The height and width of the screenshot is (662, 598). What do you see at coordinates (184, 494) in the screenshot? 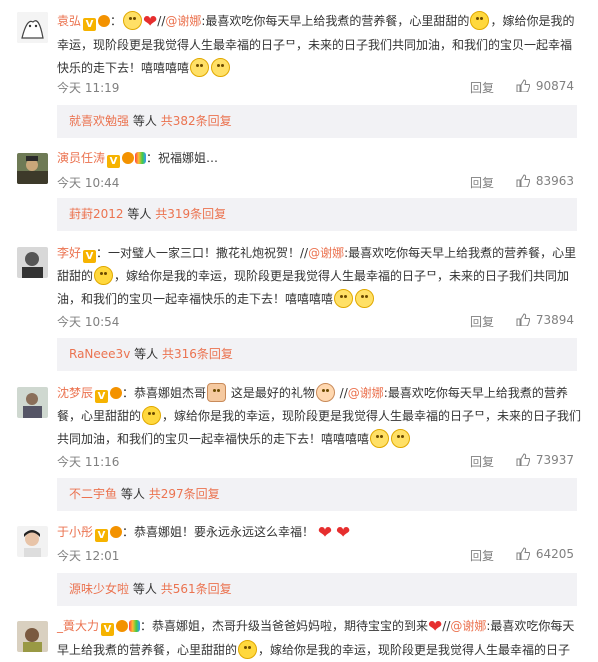
I see `reply-count-link: 共297条回复` at bounding box center [184, 494].